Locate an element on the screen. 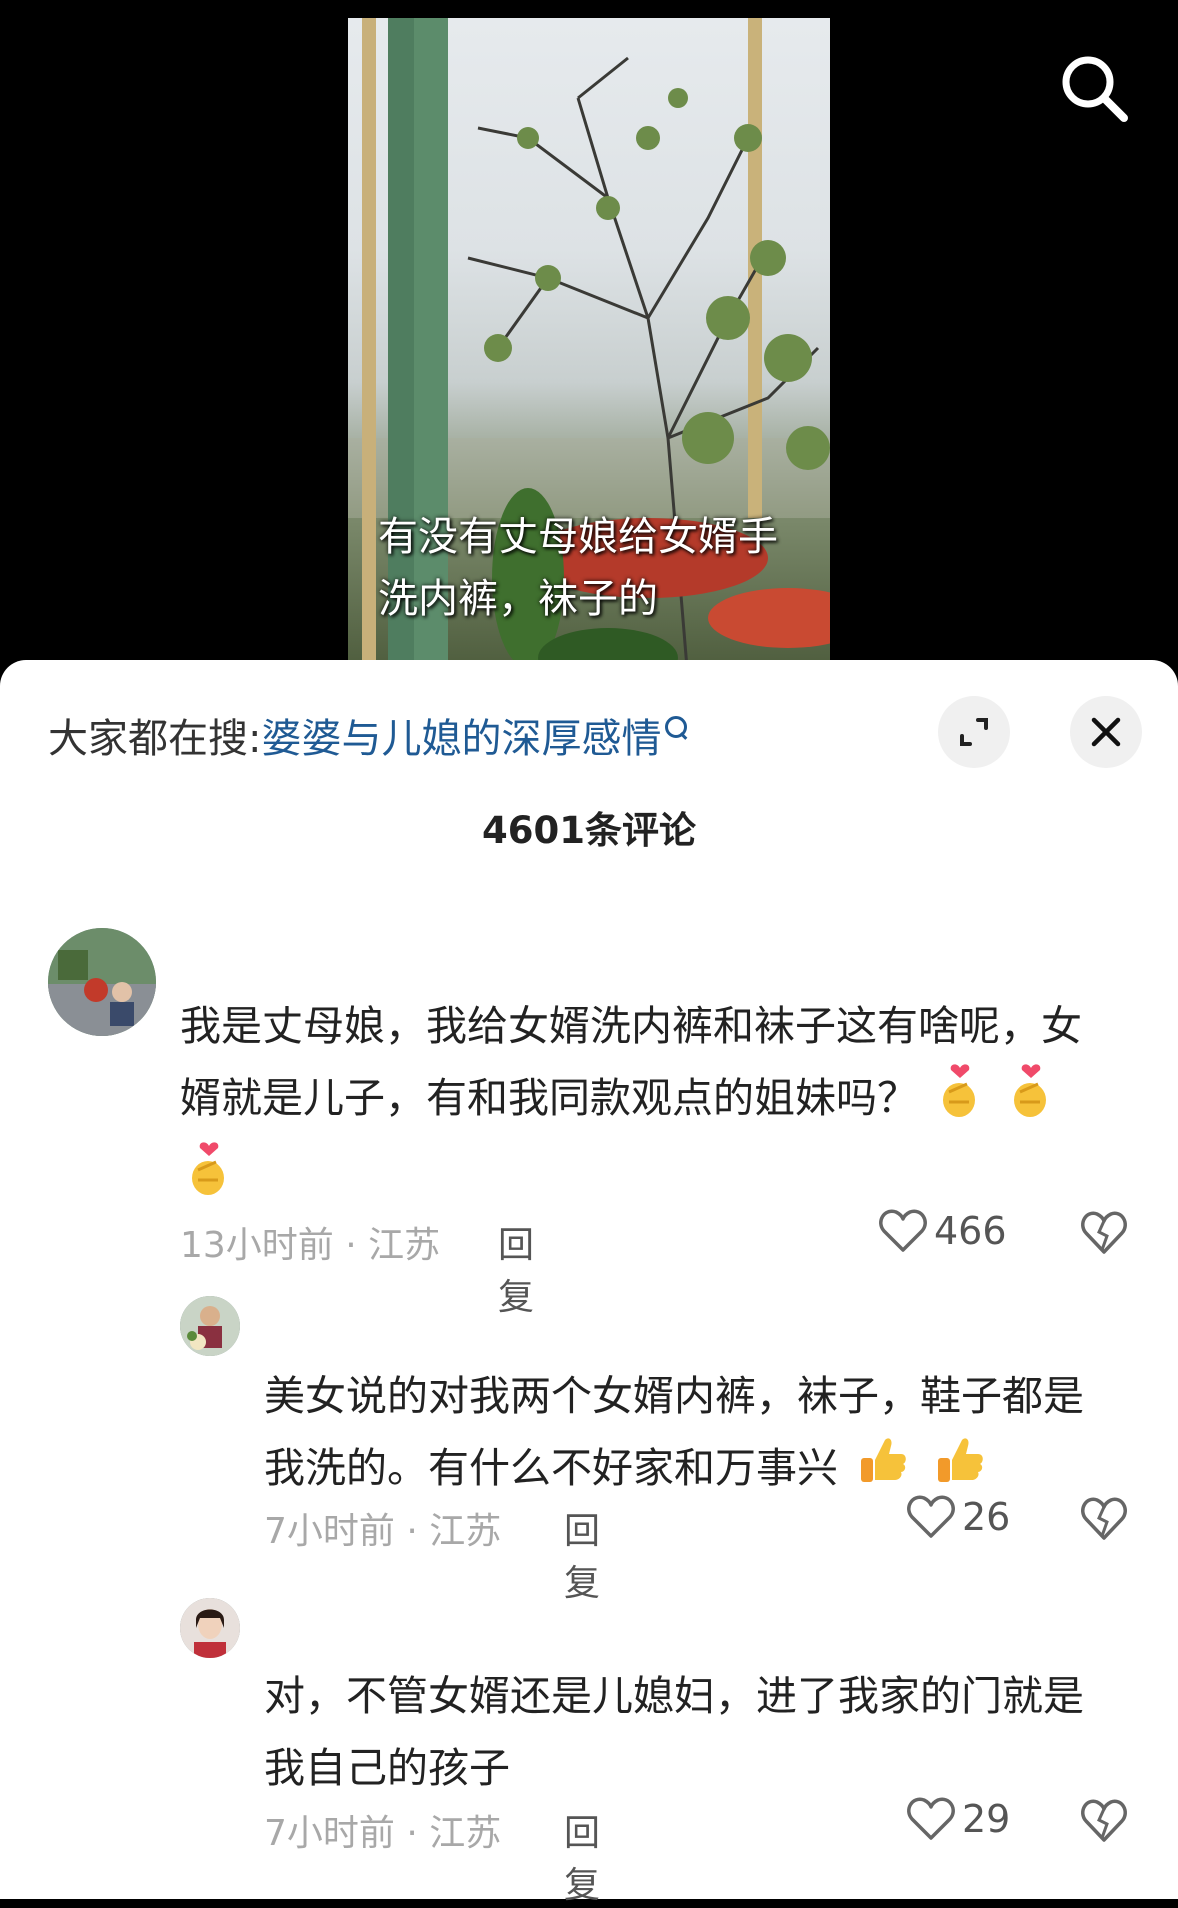 Image resolution: width=1178 pixels, height=1908 pixels. comment-text: 我是丈母娘，我给女婿洗内裤和袜子这有啥呢，女婿就是儿子，有和我同款观点的姐妹吗？ is located at coordinates (640, 1104).